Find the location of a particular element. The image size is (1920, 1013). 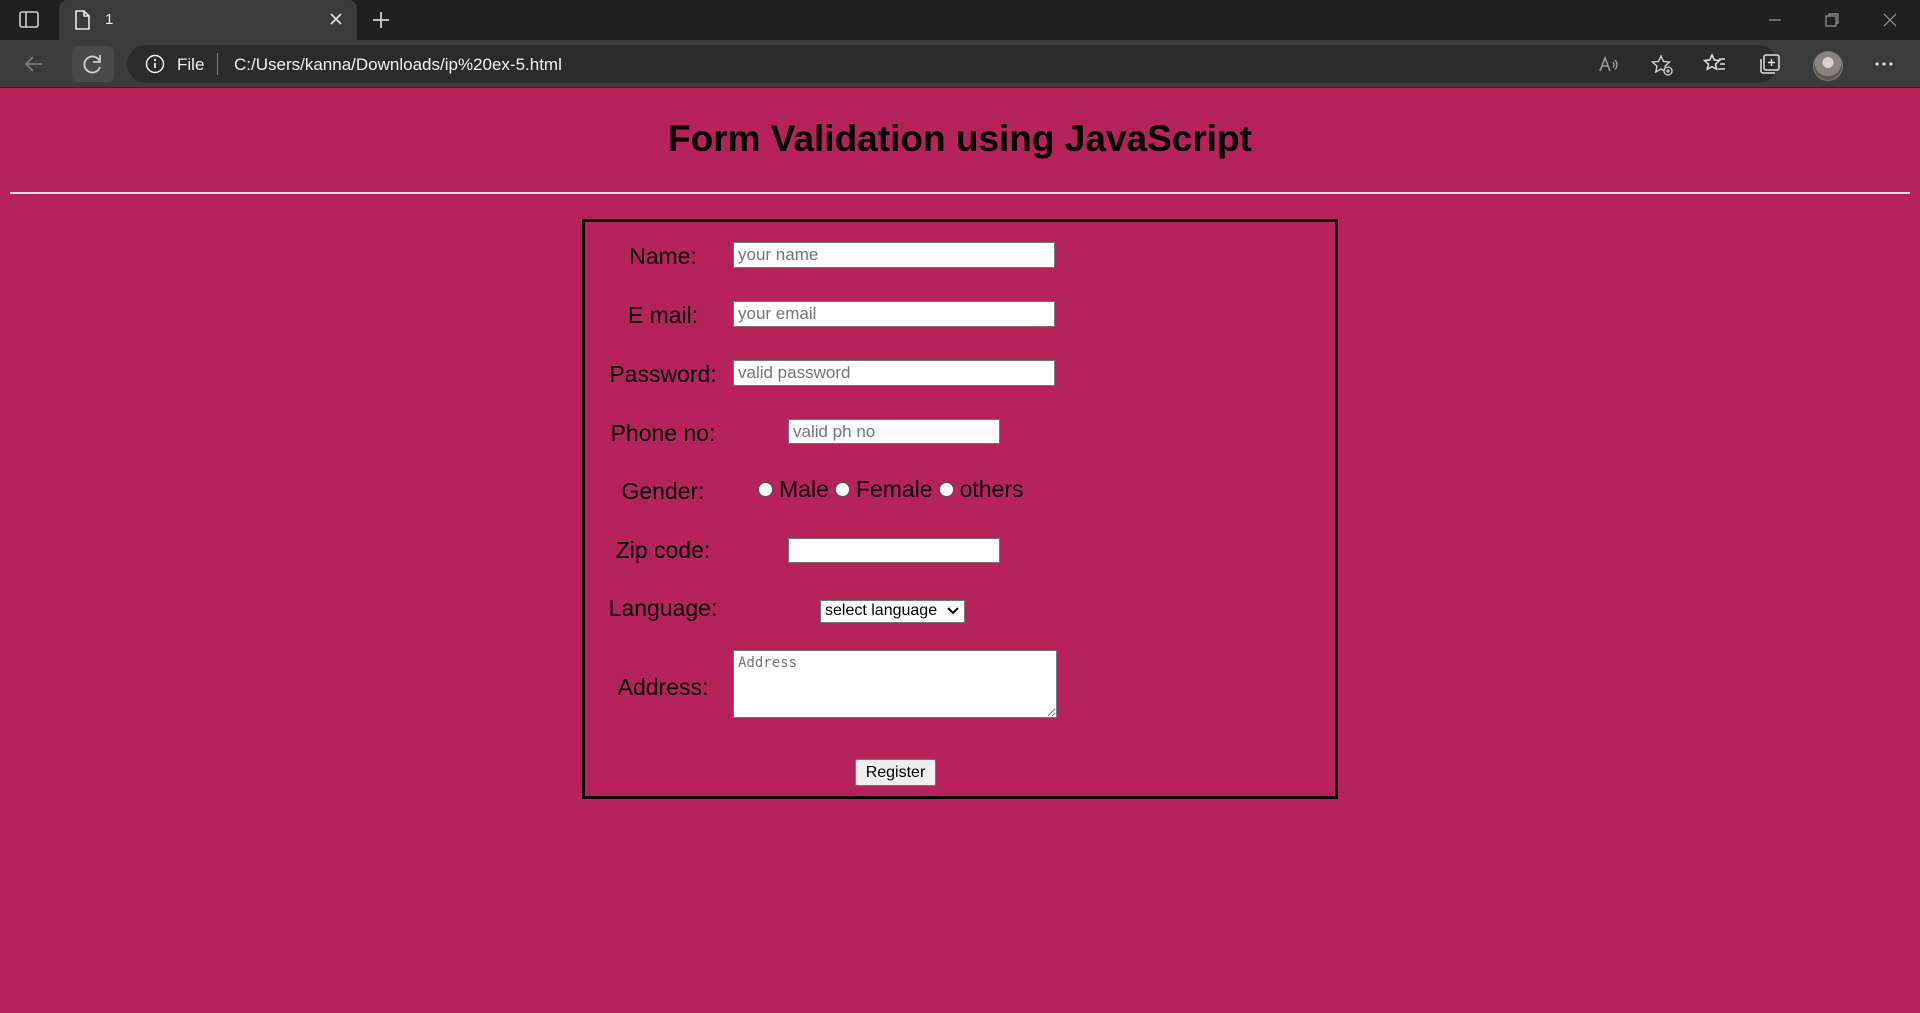

zip-label: Zip code: is located at coordinates (663, 550).